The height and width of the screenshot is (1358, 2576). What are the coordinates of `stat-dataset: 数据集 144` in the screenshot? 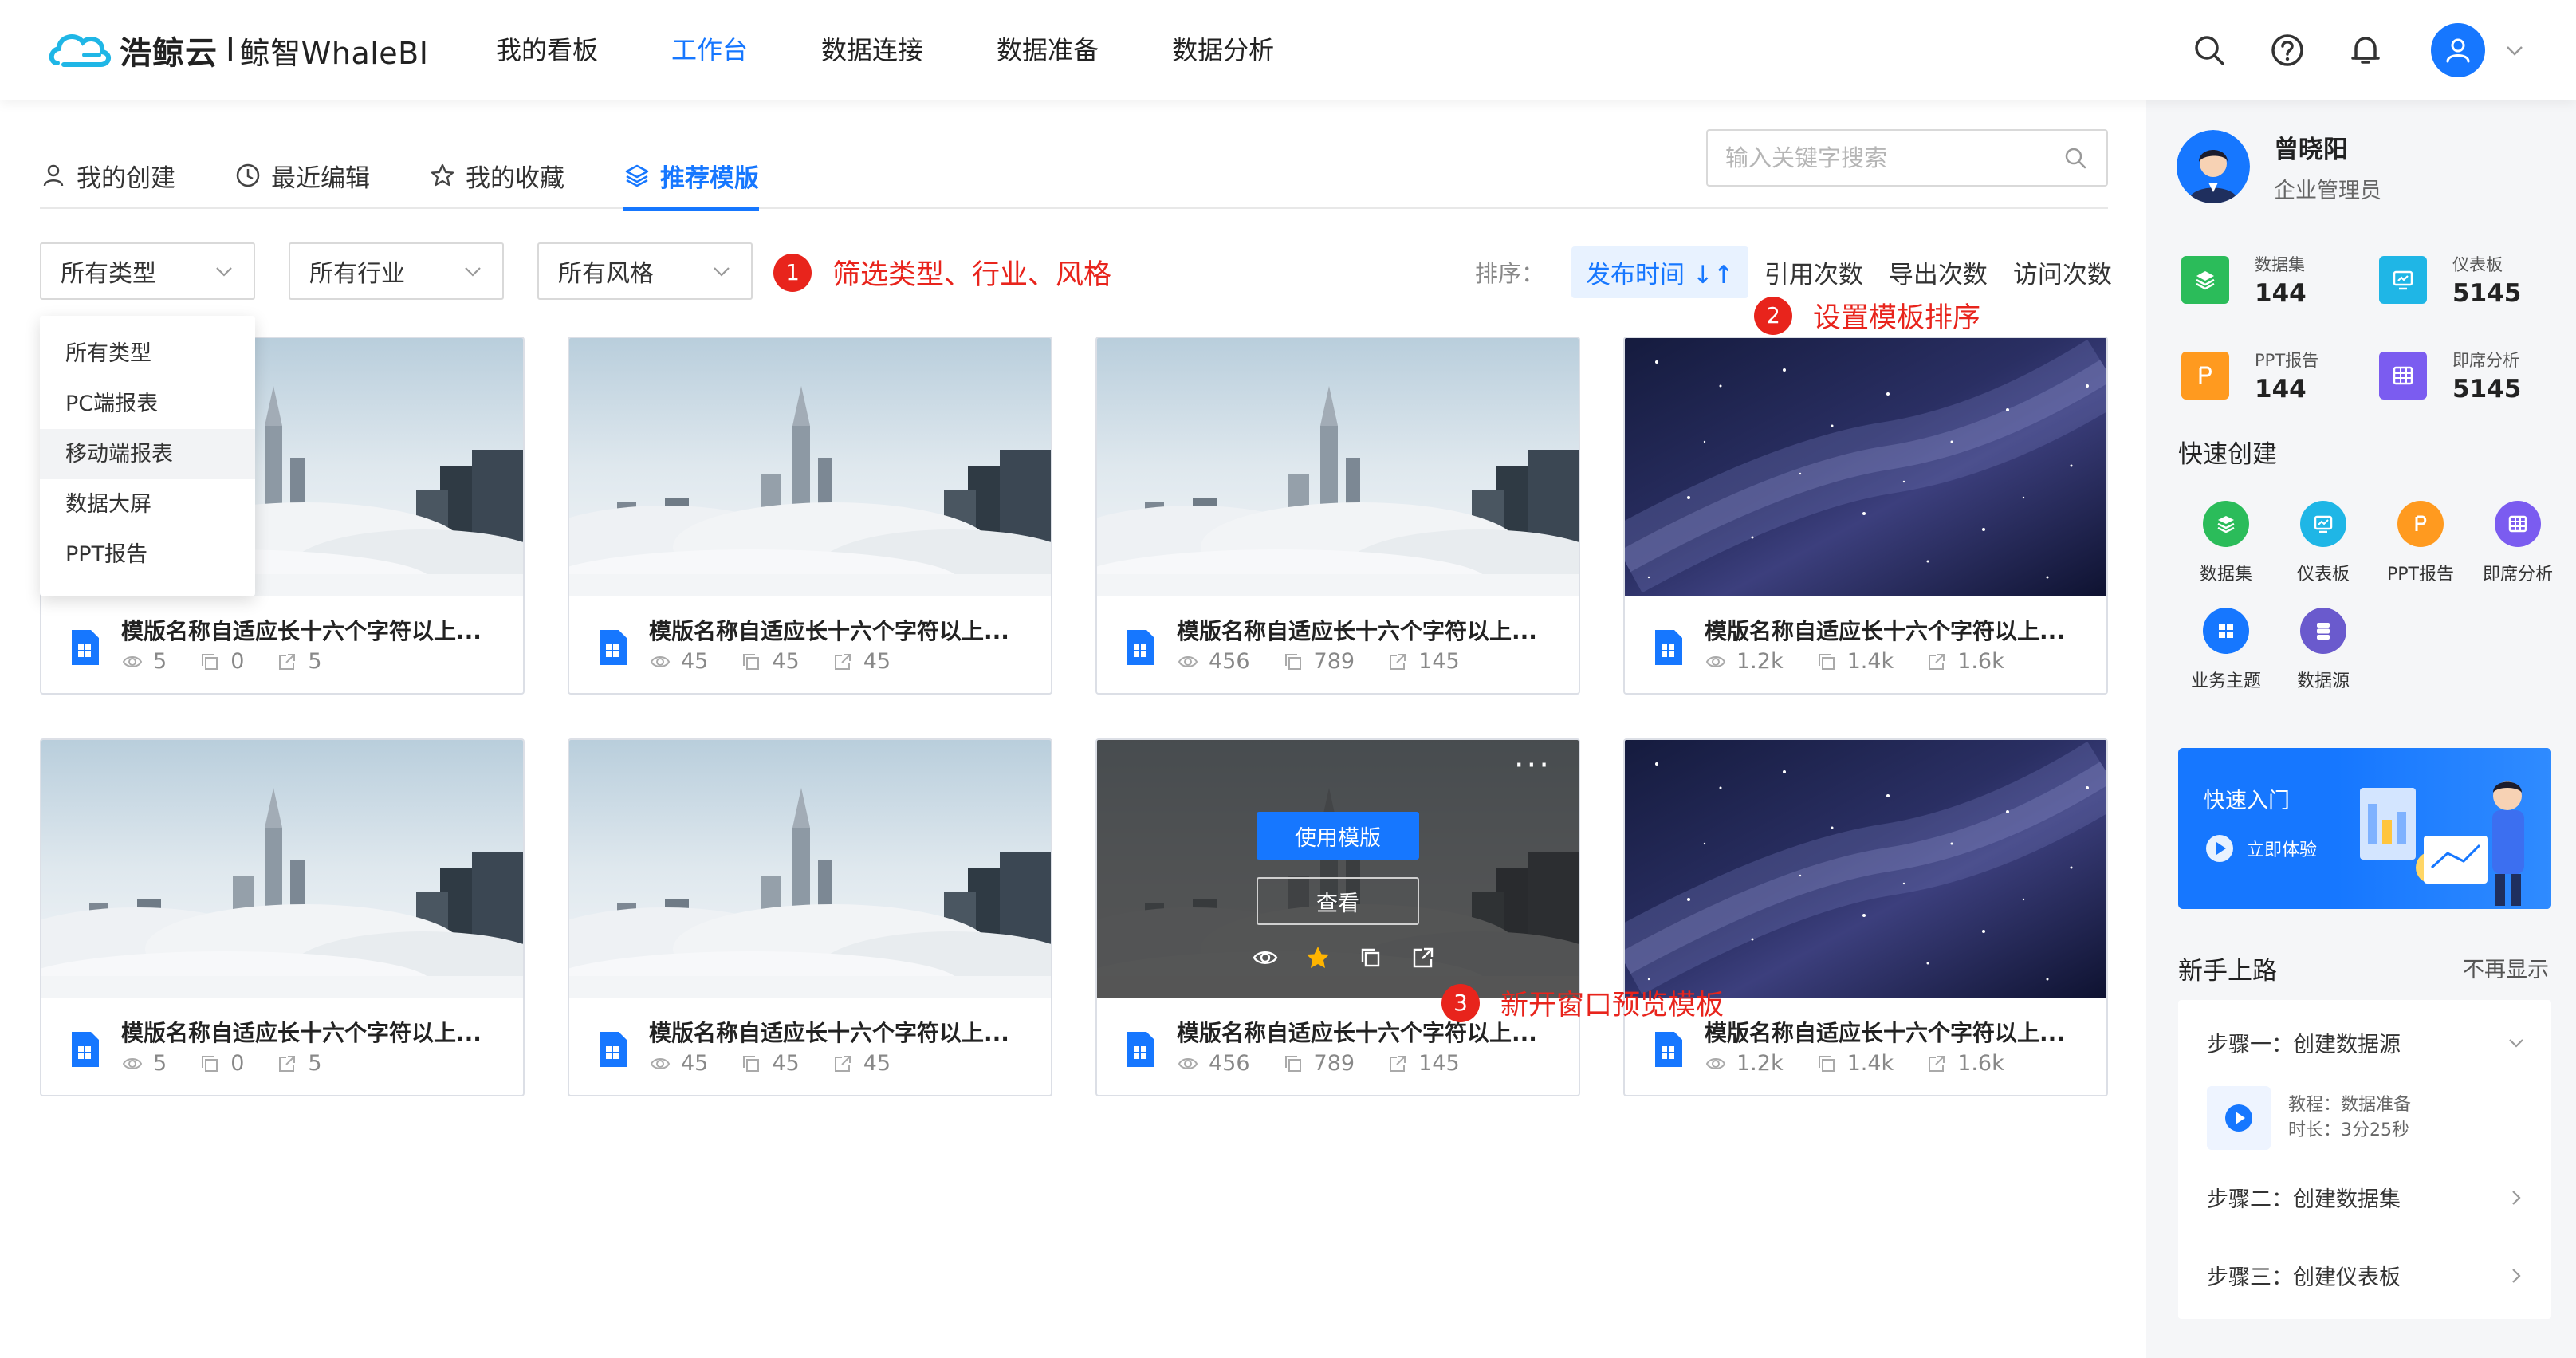 It's located at (2273, 280).